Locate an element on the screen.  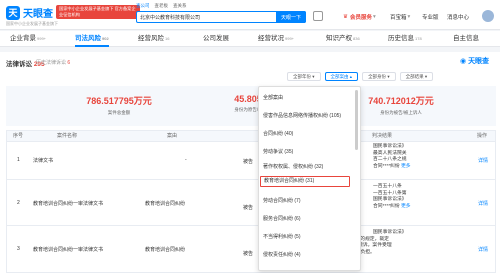
search-tab-boss: 查老板 is located at coordinates (162, 6).